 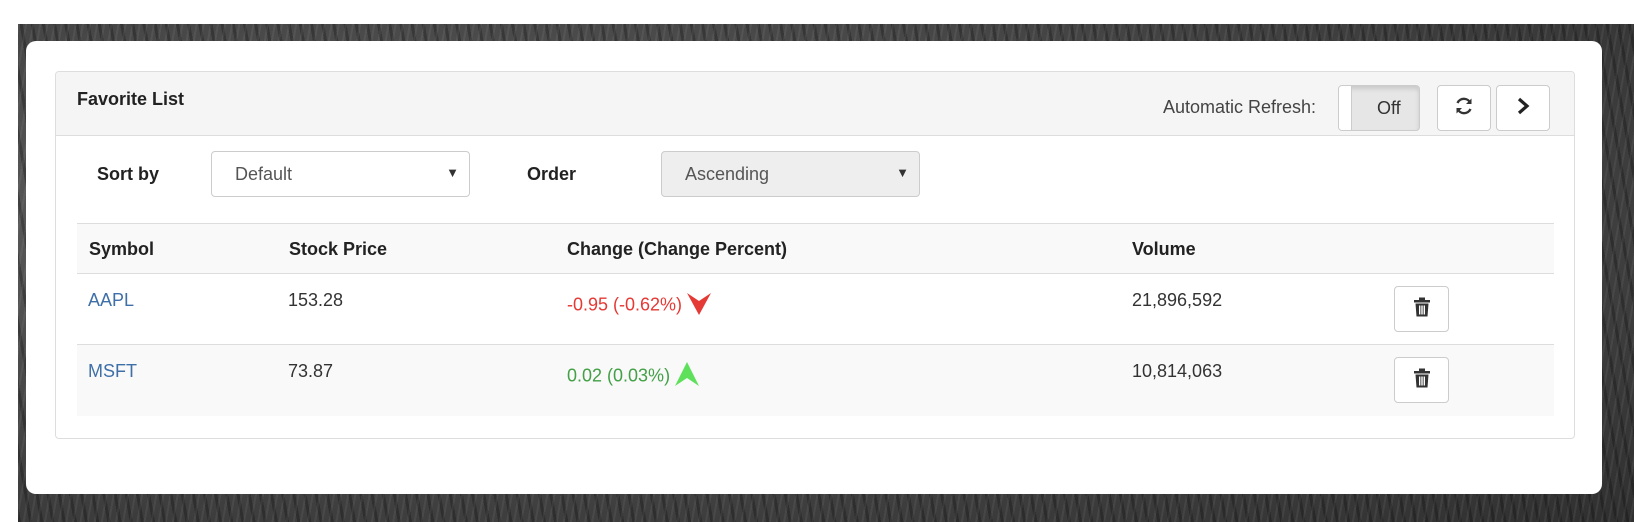 What do you see at coordinates (1177, 300) in the screenshot?
I see `volume: 21,896,592` at bounding box center [1177, 300].